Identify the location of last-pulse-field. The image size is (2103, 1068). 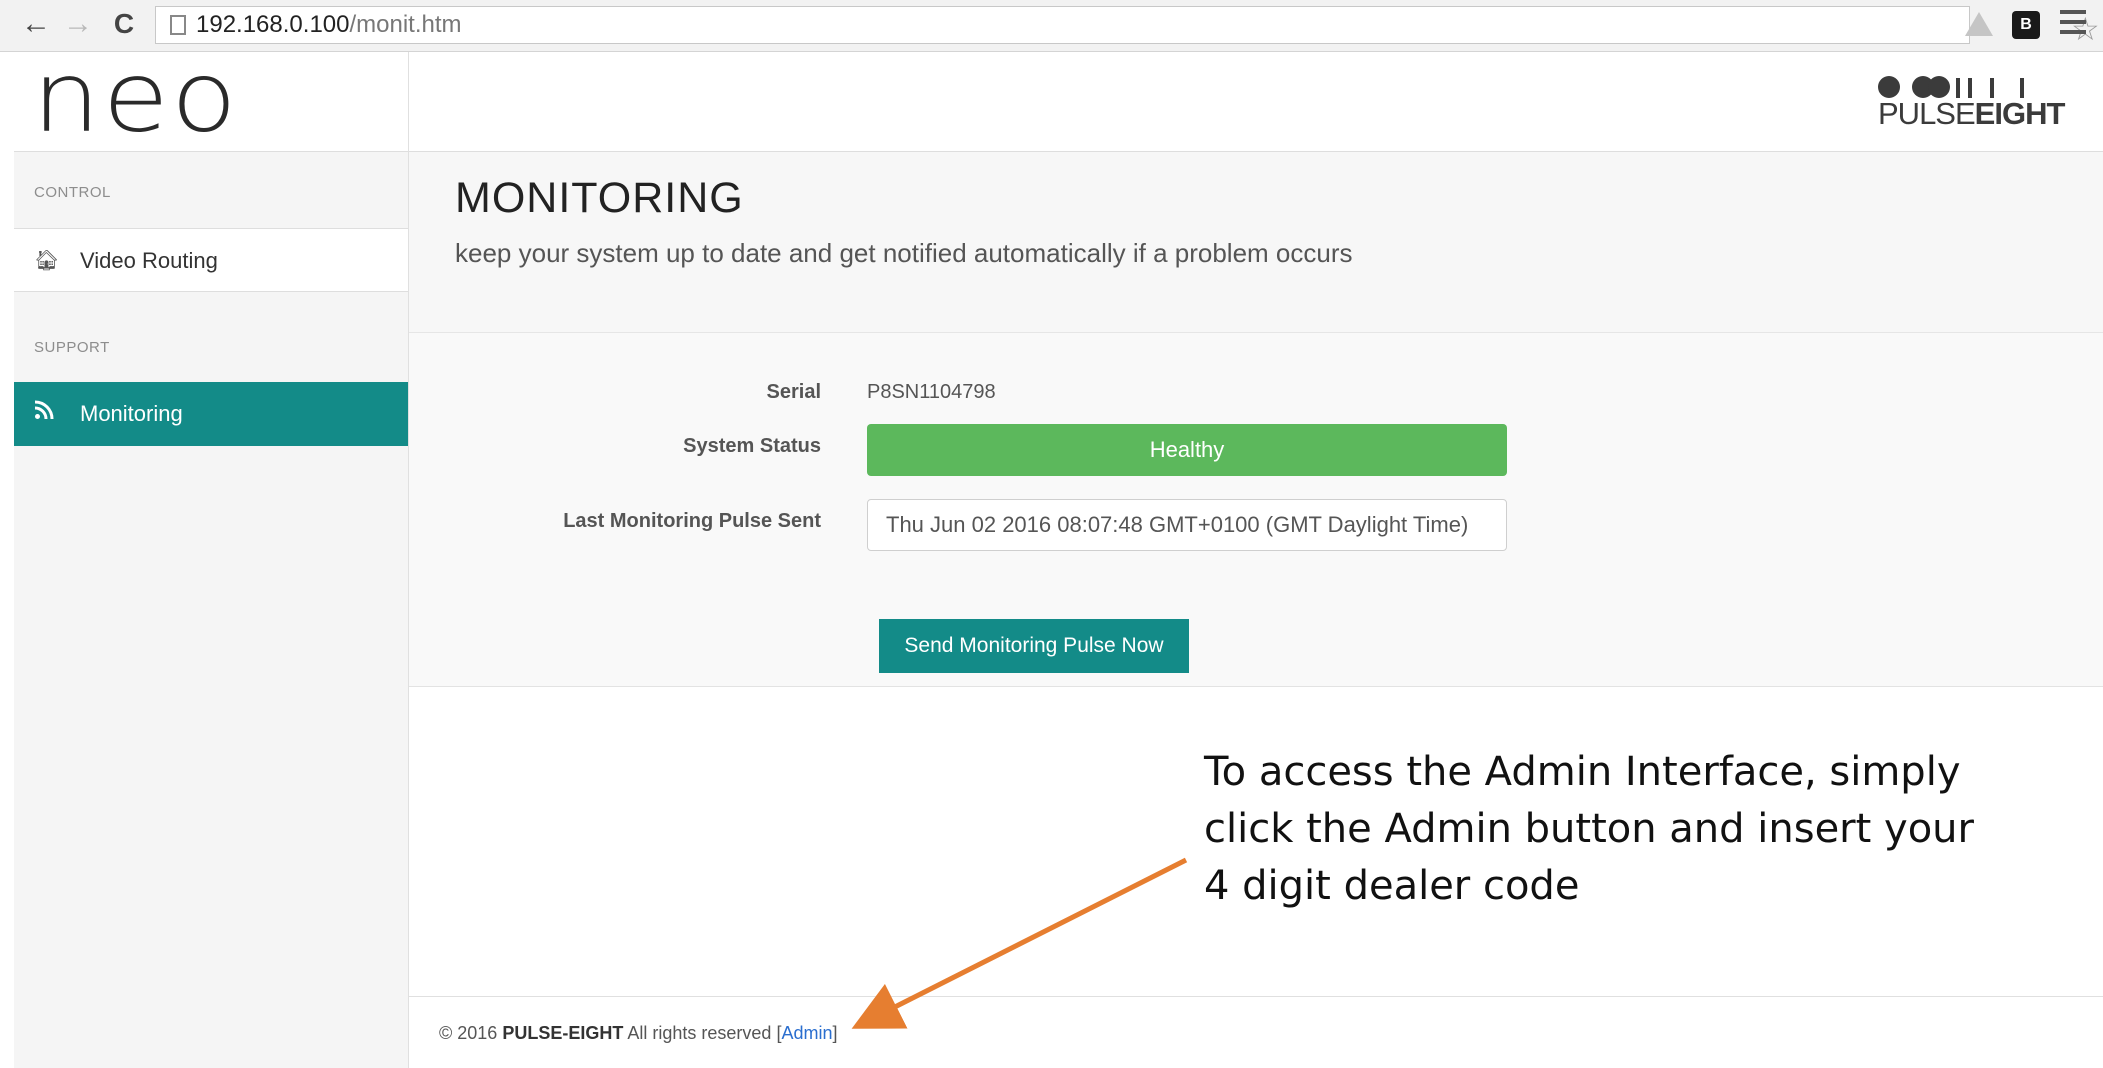
(1187, 525).